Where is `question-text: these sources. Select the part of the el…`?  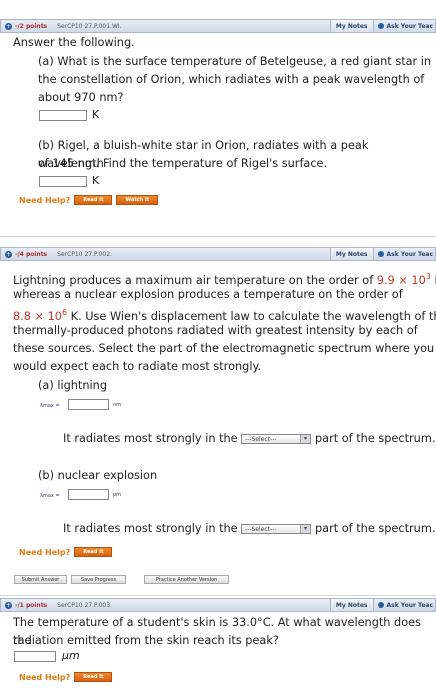 question-text: these sources. Select the part of the el… is located at coordinates (224, 348).